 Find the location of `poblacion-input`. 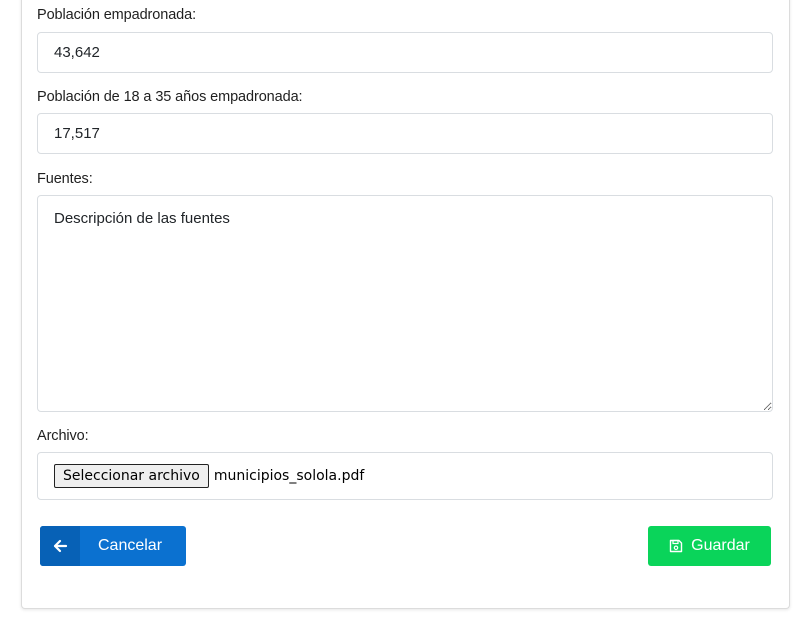

poblacion-input is located at coordinates (405, 52).